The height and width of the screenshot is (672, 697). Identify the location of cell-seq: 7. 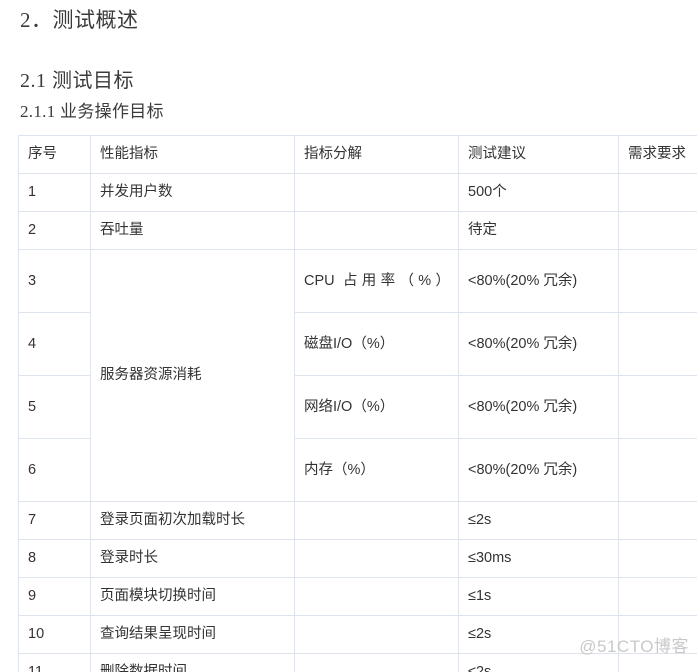
(54, 520).